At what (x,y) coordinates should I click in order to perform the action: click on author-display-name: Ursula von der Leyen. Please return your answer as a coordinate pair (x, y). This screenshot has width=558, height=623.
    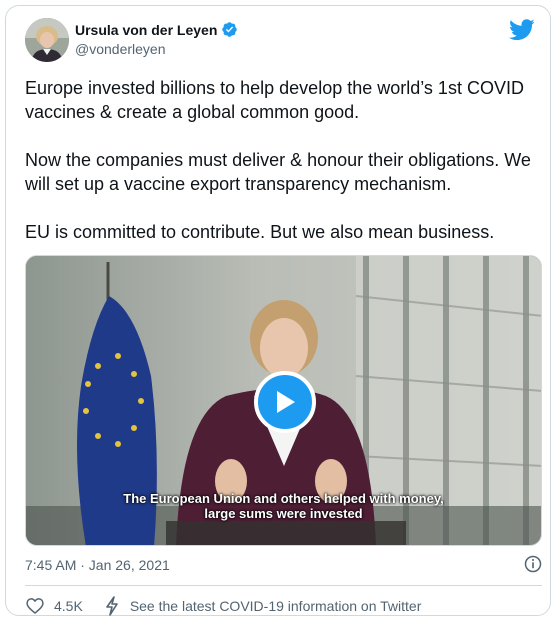
    Looking at the image, I should click on (146, 30).